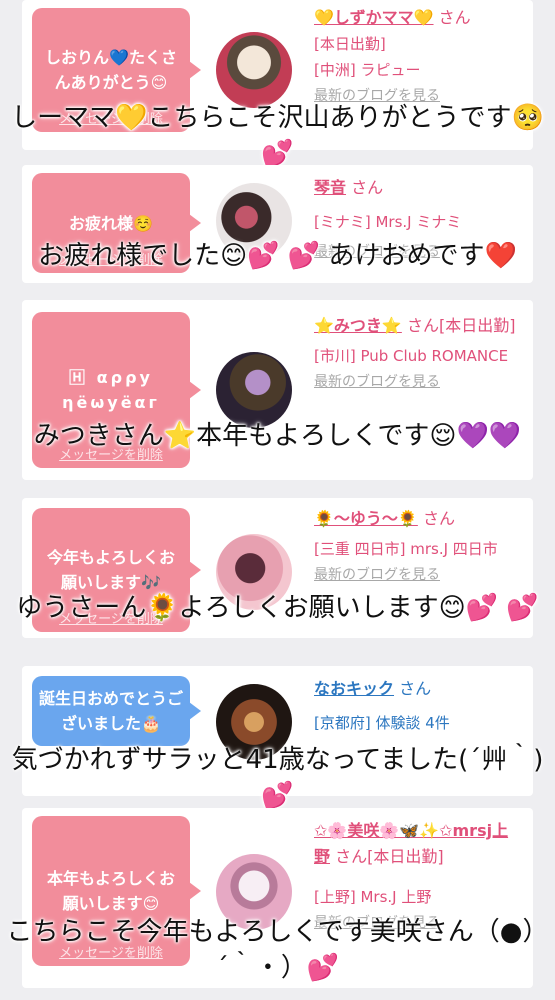 This screenshot has height=1000, width=555. I want to click on sender-name-link: 🌻〜ゆう〜🌻, so click(366, 518).